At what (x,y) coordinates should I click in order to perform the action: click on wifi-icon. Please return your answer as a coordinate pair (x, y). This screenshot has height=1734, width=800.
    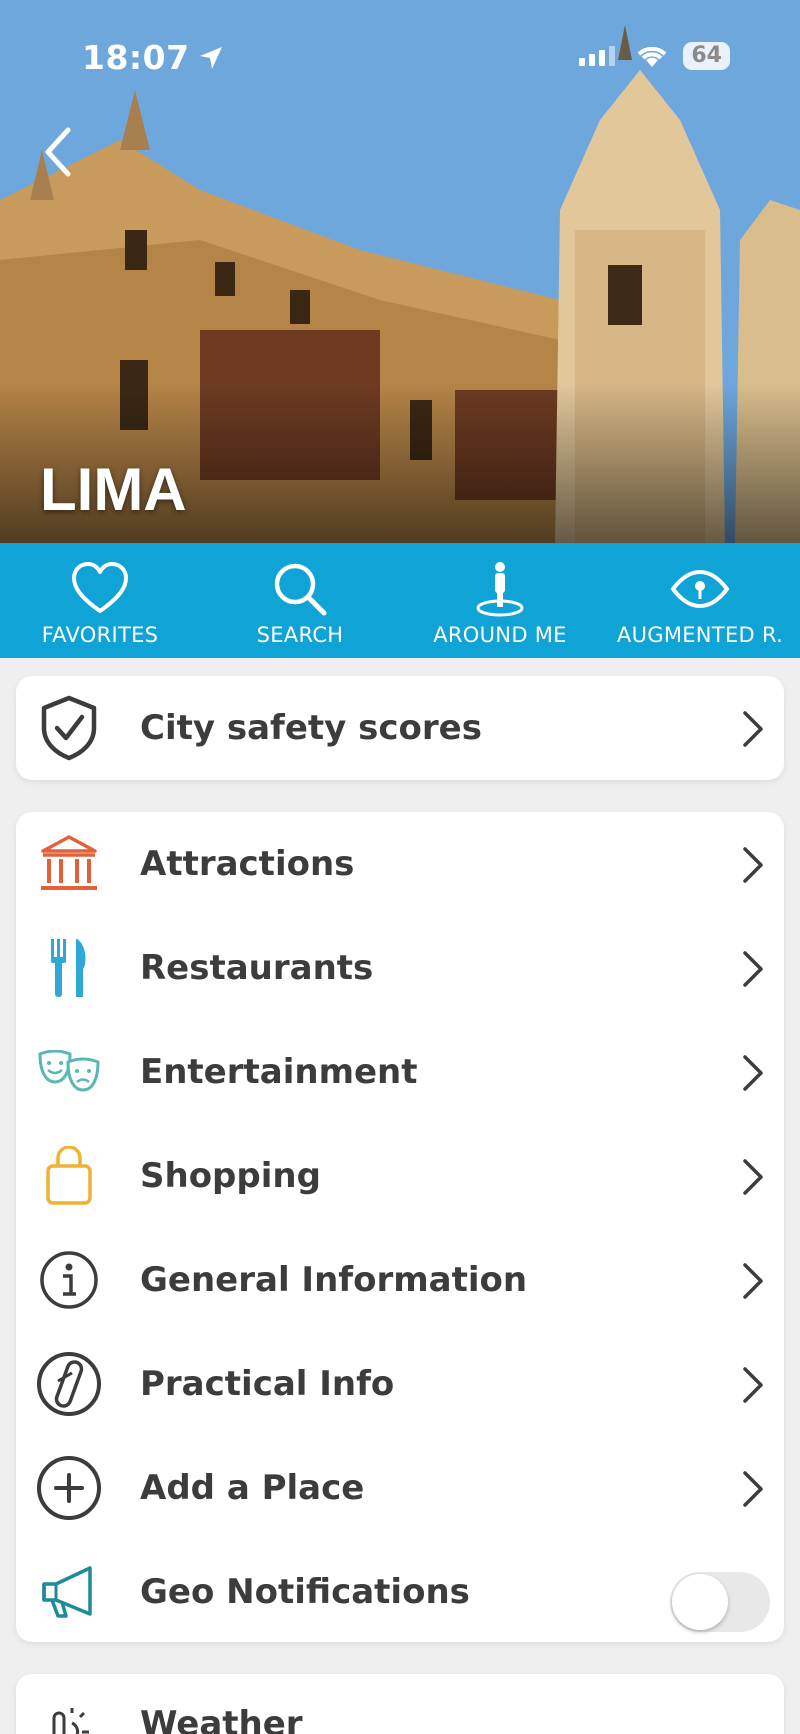
    Looking at the image, I should click on (652, 56).